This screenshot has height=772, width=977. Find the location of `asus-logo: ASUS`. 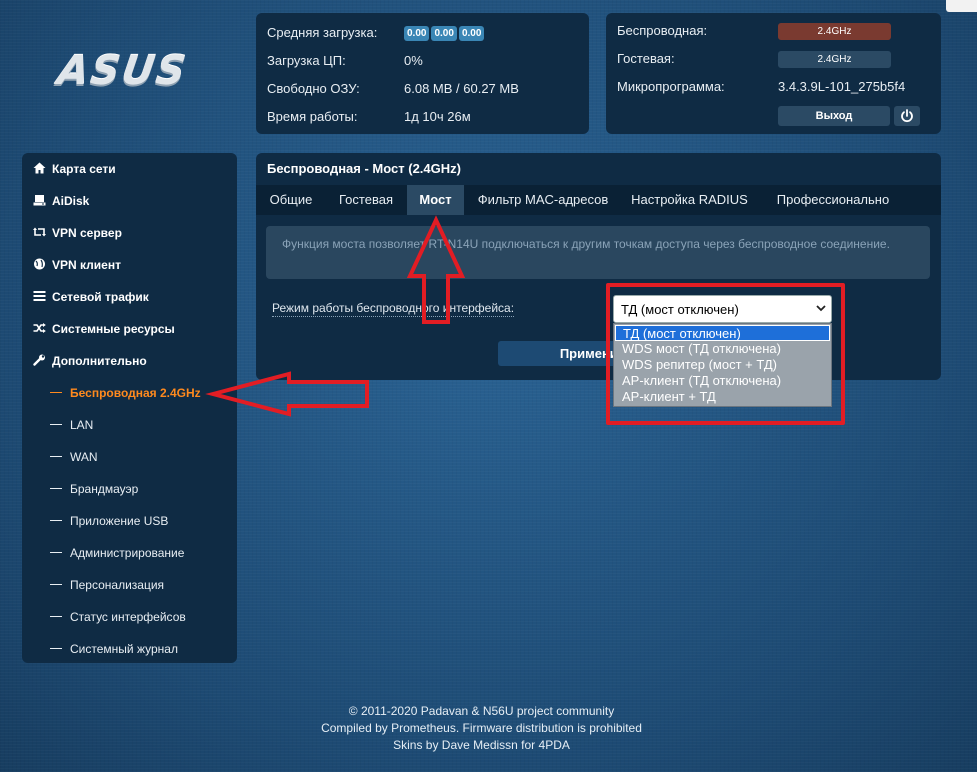

asus-logo: ASUS is located at coordinates (131, 71).